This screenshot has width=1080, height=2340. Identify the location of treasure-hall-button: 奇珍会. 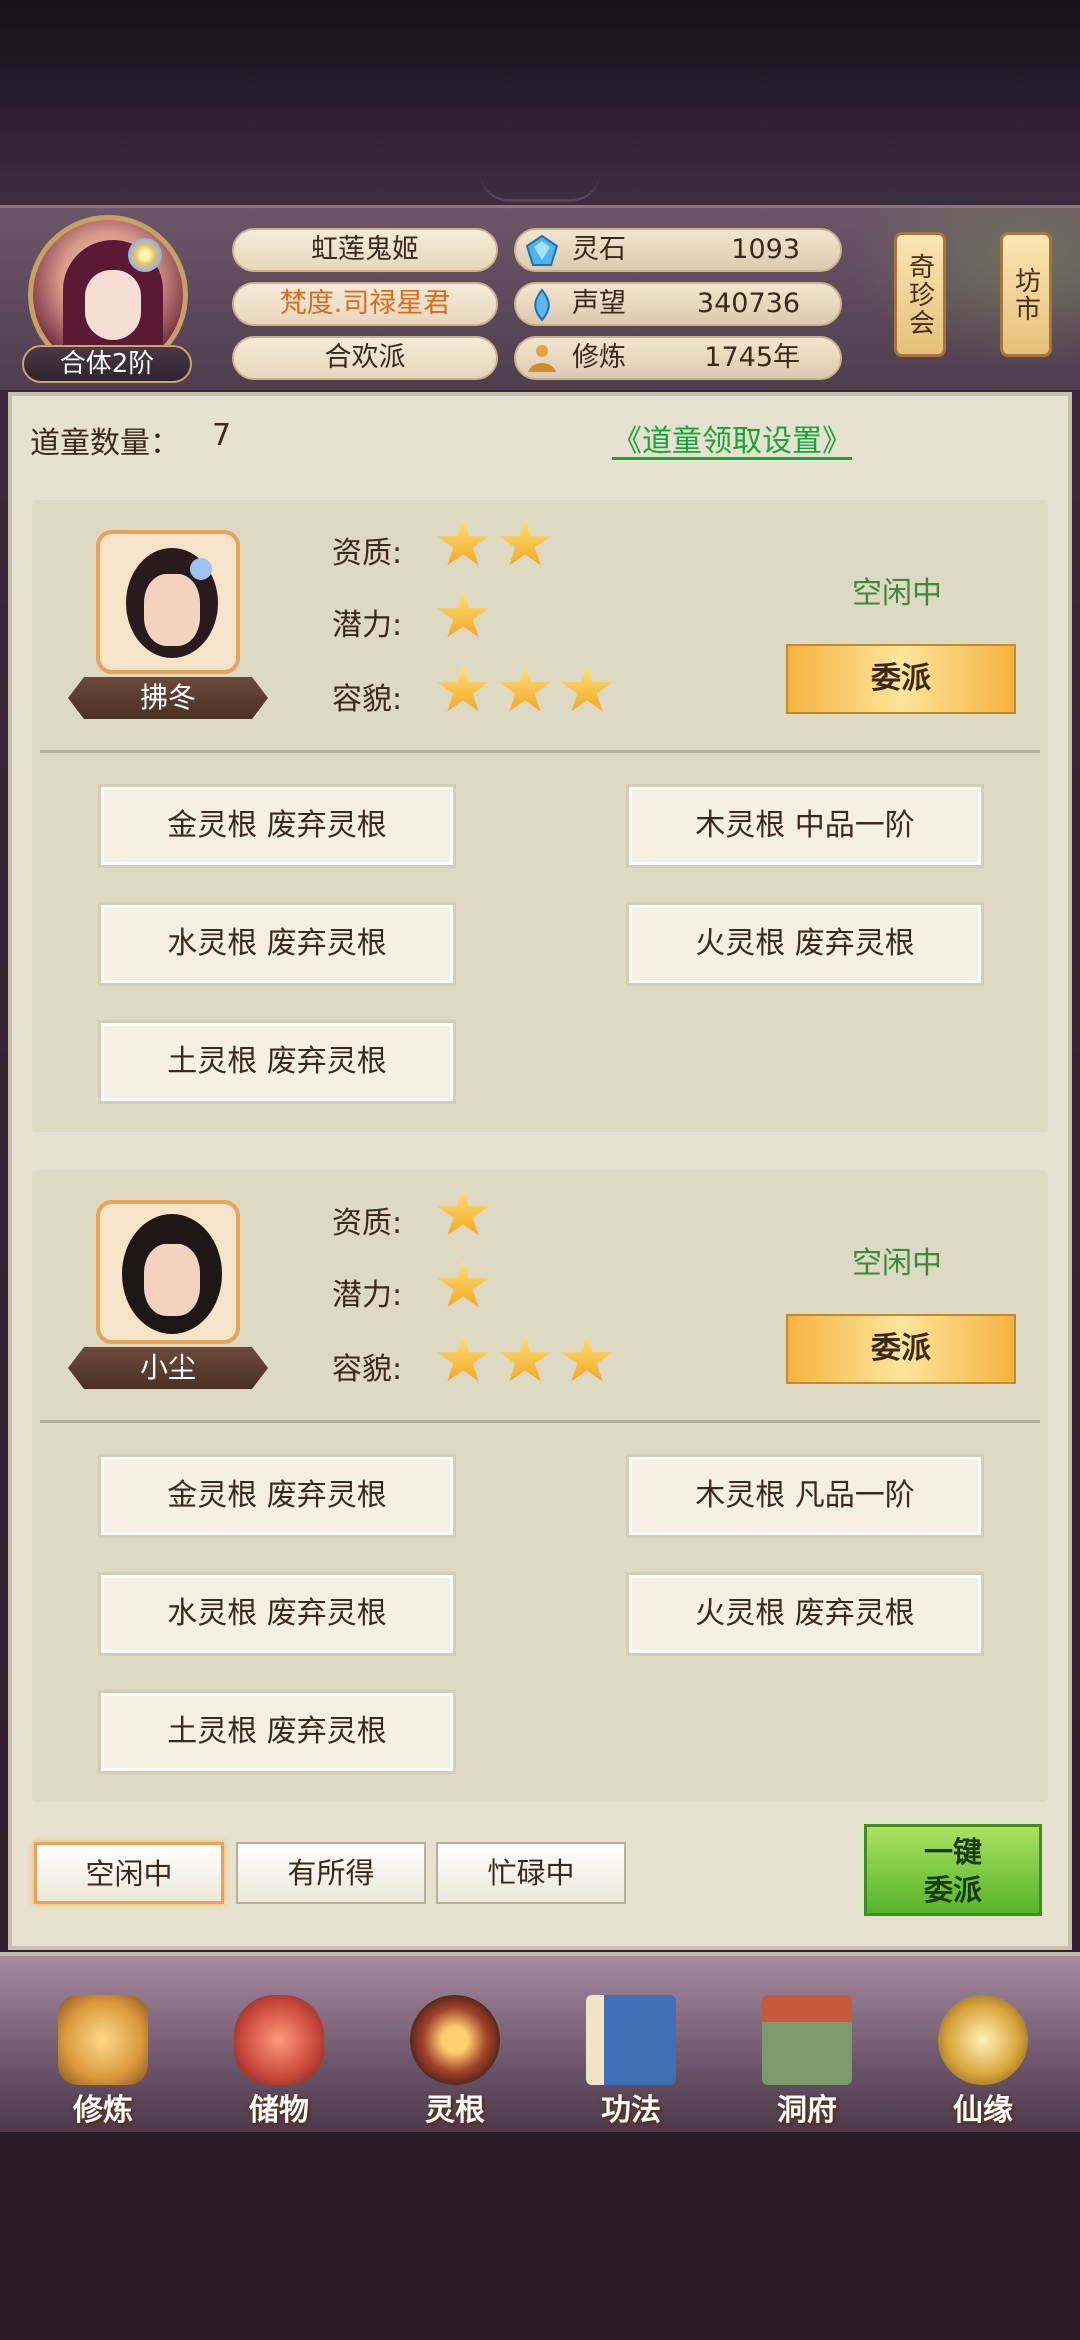
(920, 294).